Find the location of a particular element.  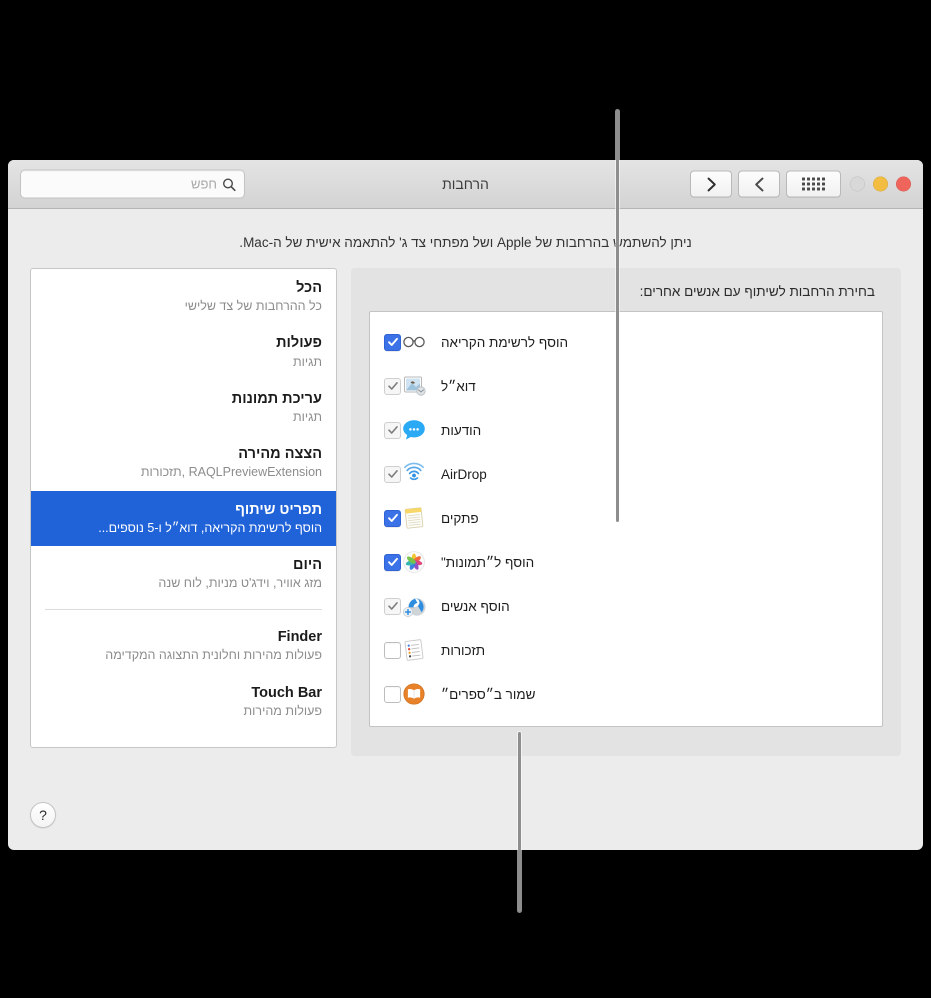

callout-line-bottom is located at coordinates (519, 822).